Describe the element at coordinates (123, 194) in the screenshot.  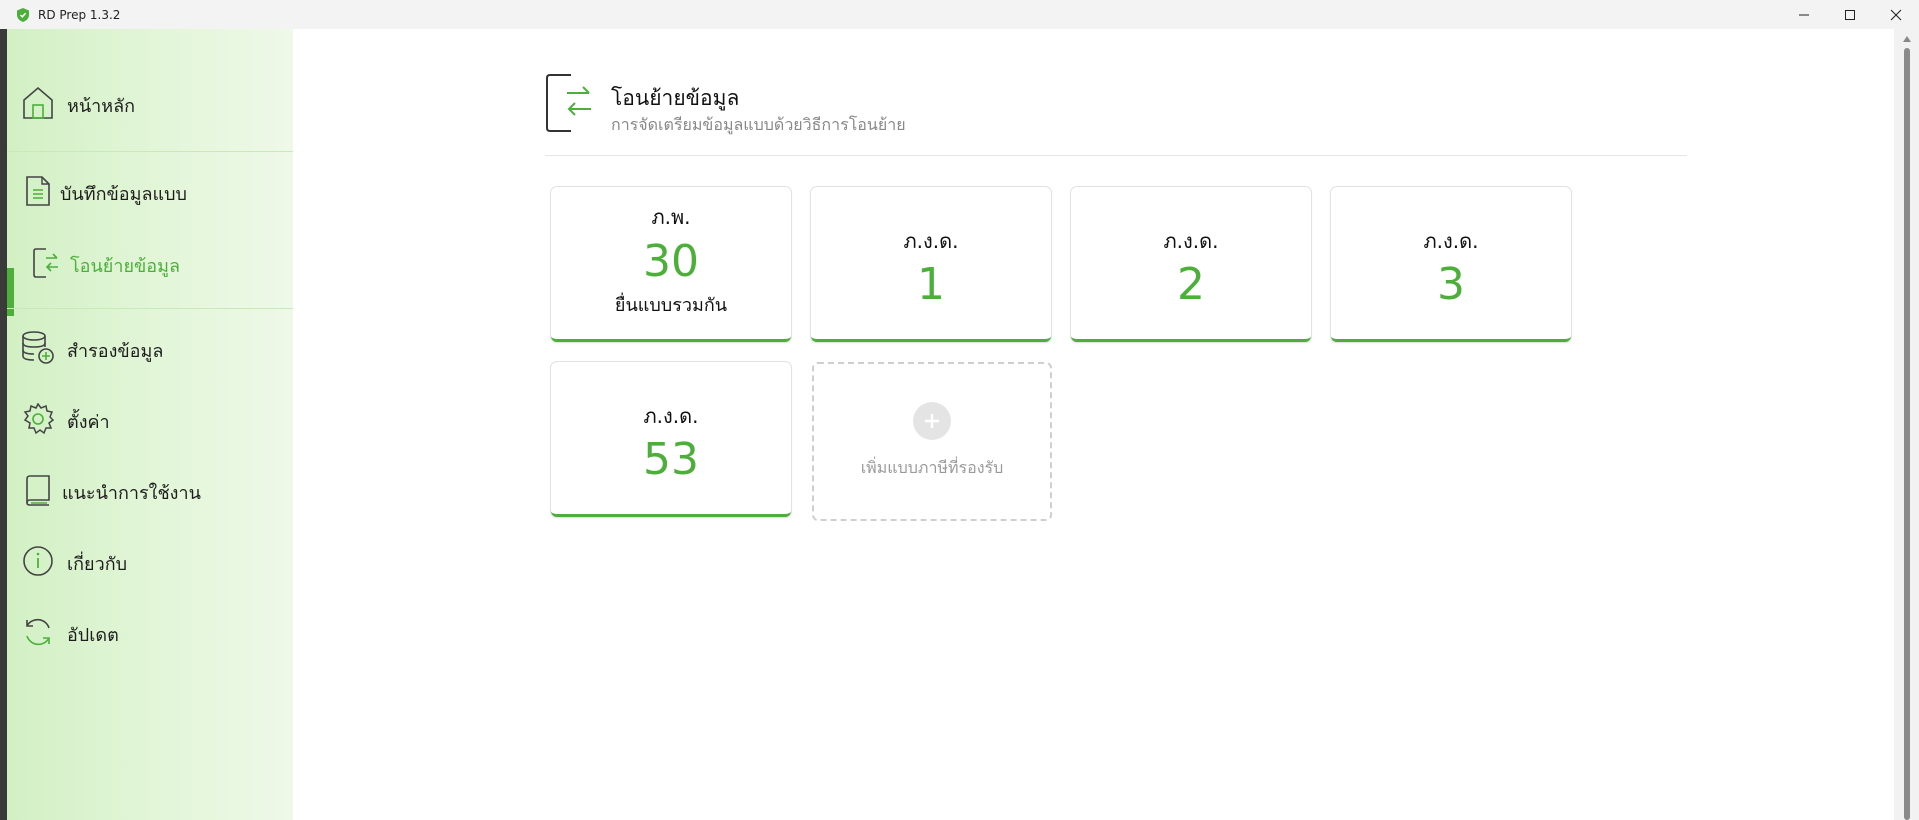
I see `sidebar-item-label: บันทึกข้อมูลแบบ` at that location.